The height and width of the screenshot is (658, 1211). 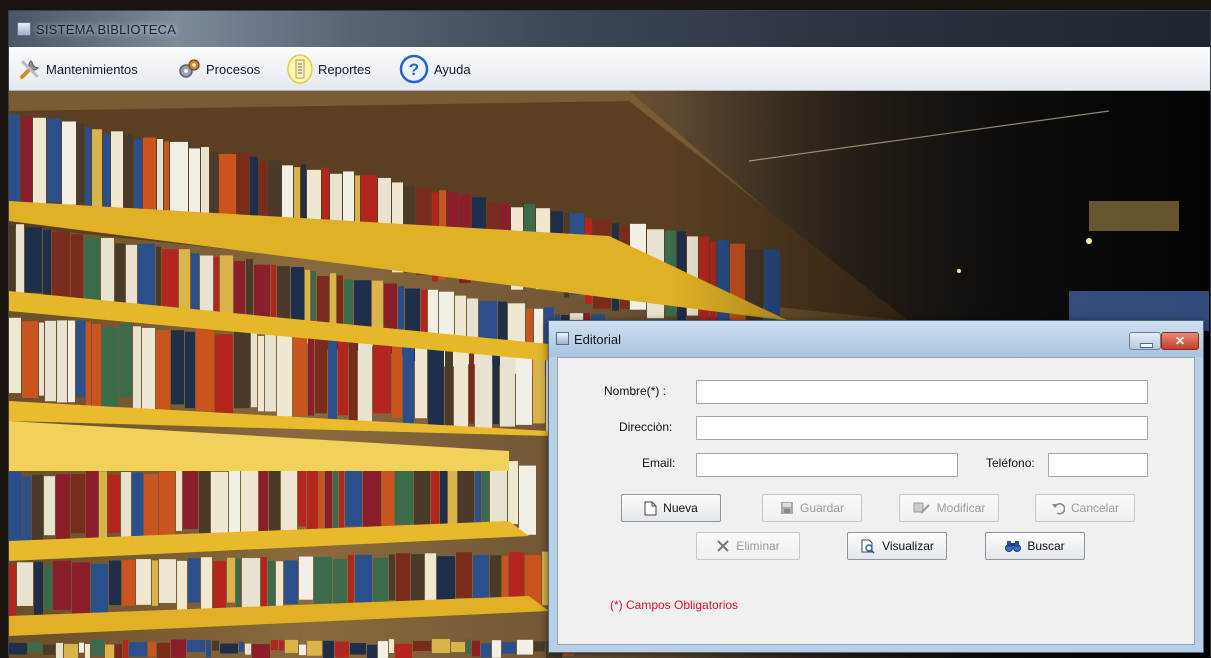 I want to click on nueva-button: Nueva, so click(x=671, y=508).